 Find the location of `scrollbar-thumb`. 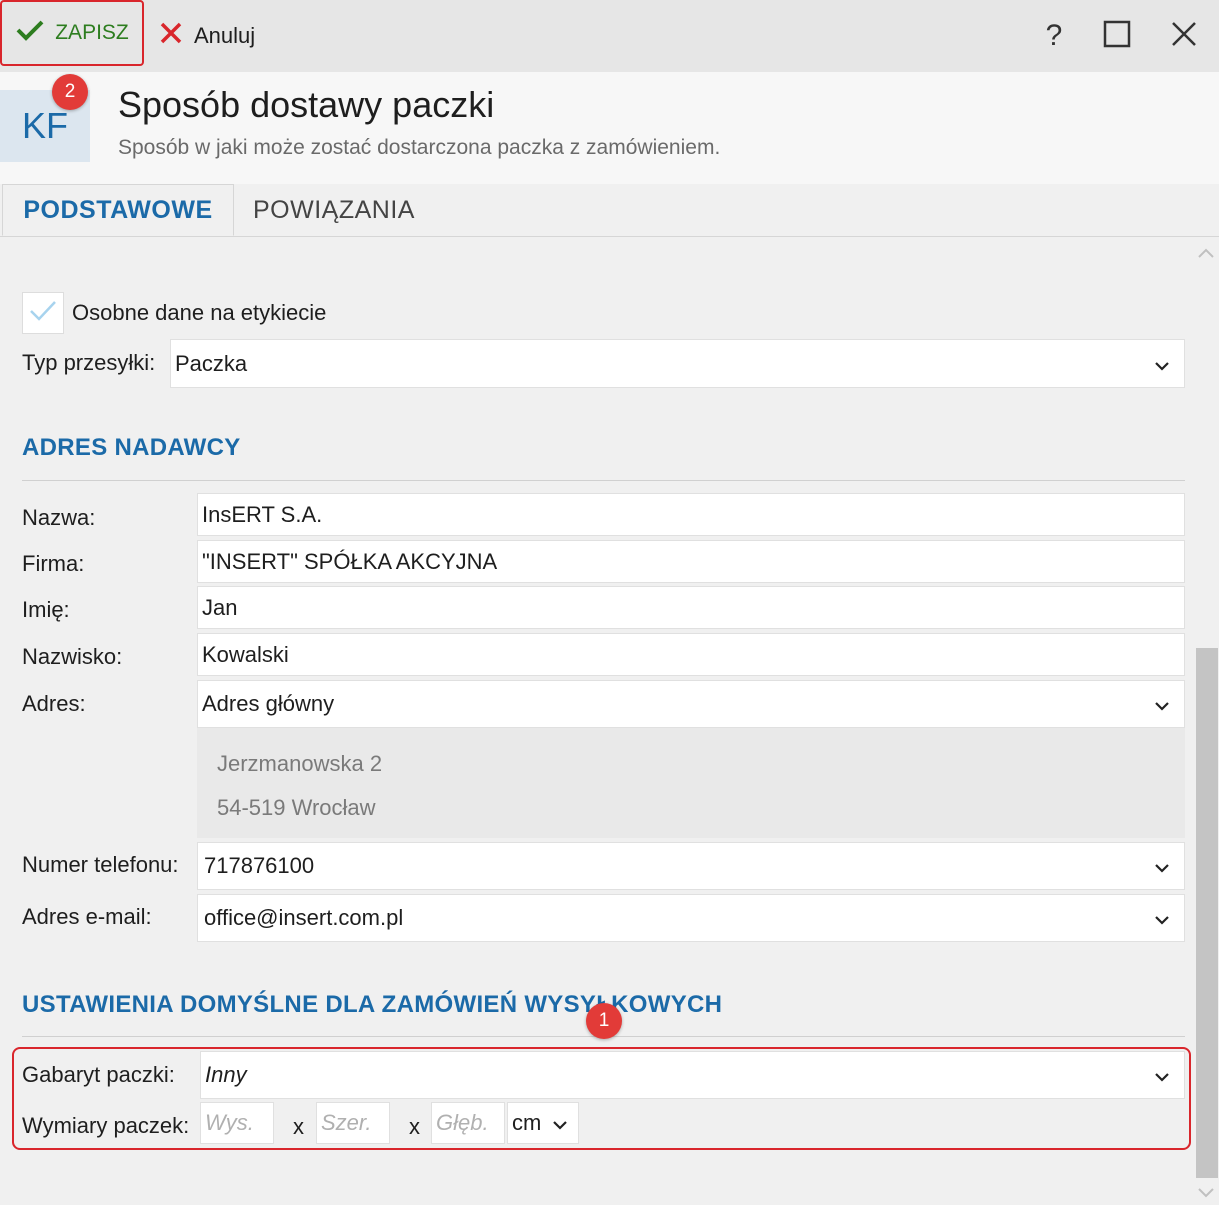

scrollbar-thumb is located at coordinates (1207, 913).